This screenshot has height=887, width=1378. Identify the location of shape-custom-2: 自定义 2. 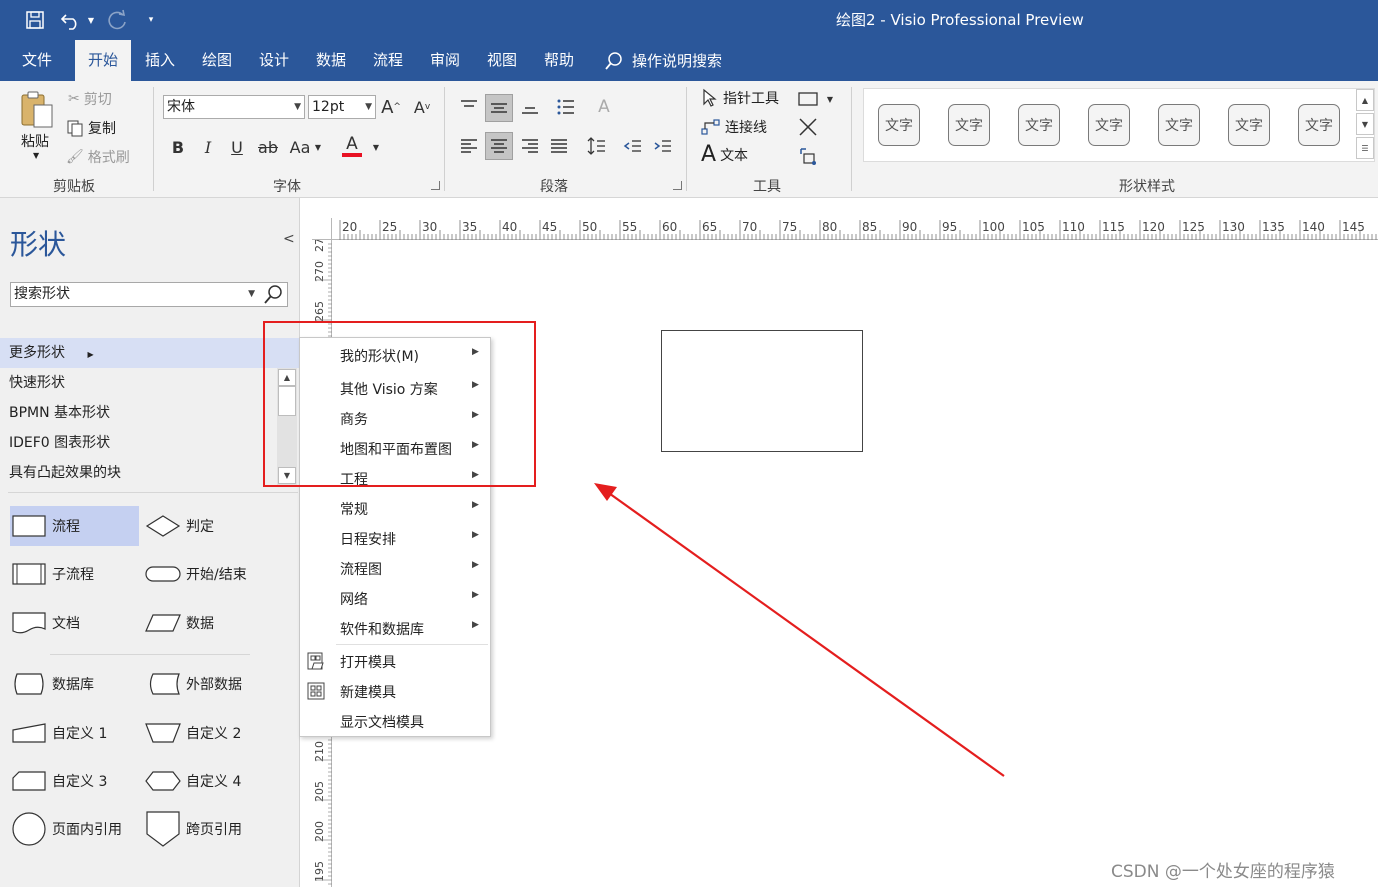
(219, 733).